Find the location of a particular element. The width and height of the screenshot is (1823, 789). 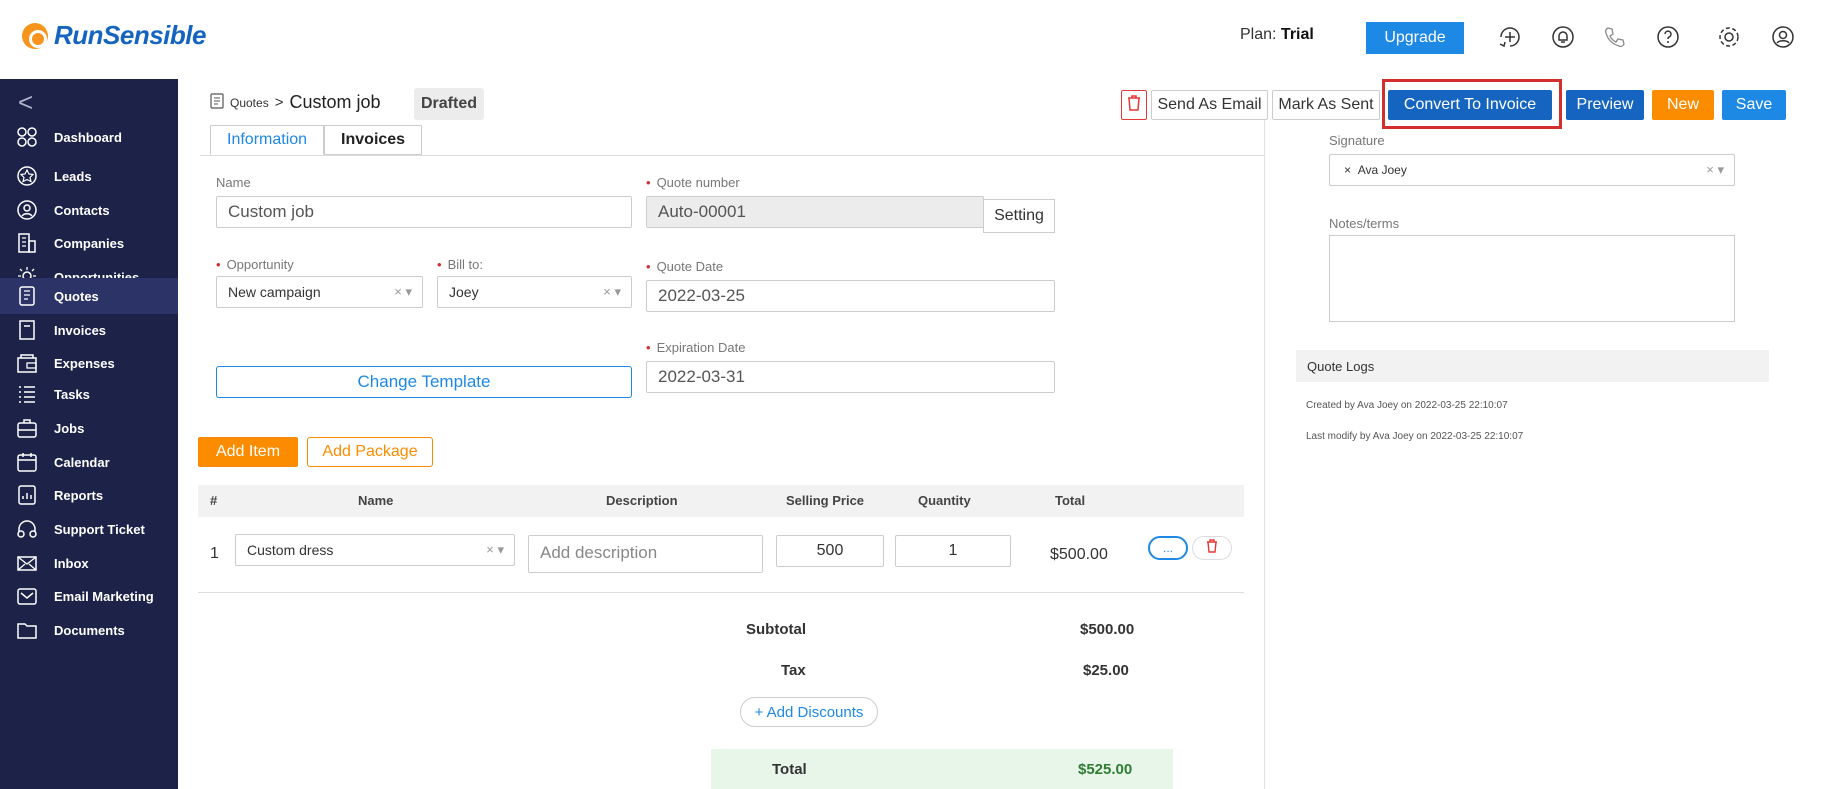

upgrade-button: Upgrade is located at coordinates (1415, 38).